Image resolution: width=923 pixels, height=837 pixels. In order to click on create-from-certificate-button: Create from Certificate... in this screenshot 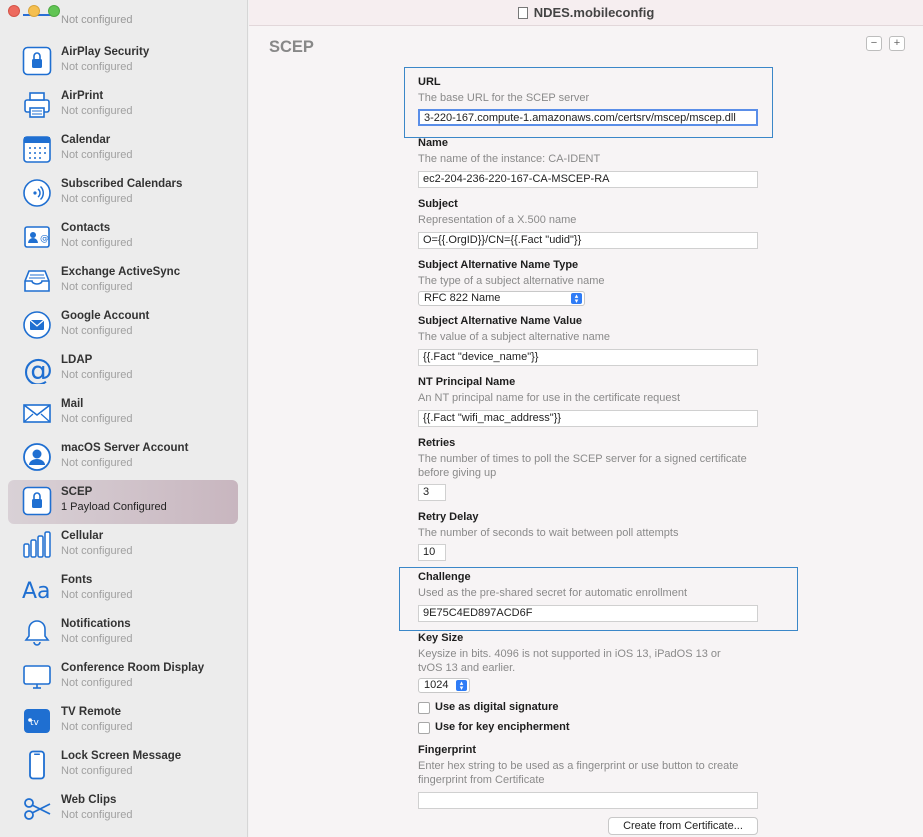, I will do `click(683, 826)`.